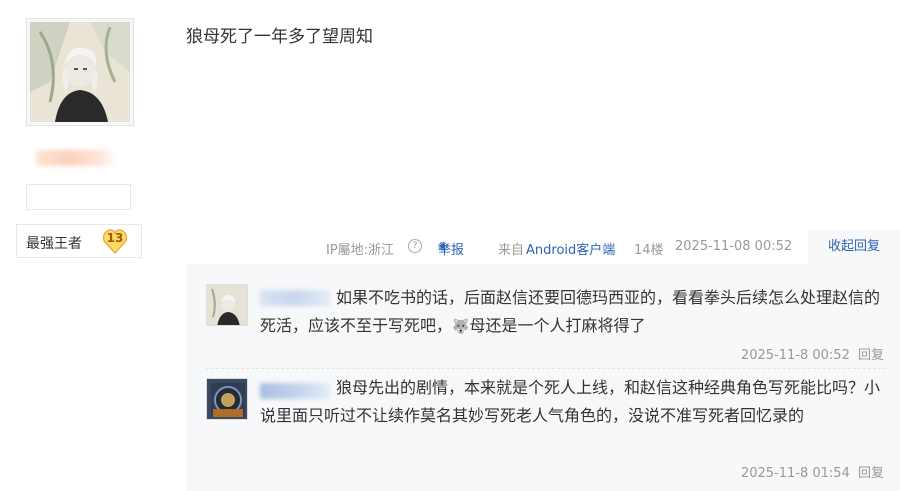 This screenshot has width=900, height=491. What do you see at coordinates (854, 247) in the screenshot?
I see `collapse-replies-button: 收起回复` at bounding box center [854, 247].